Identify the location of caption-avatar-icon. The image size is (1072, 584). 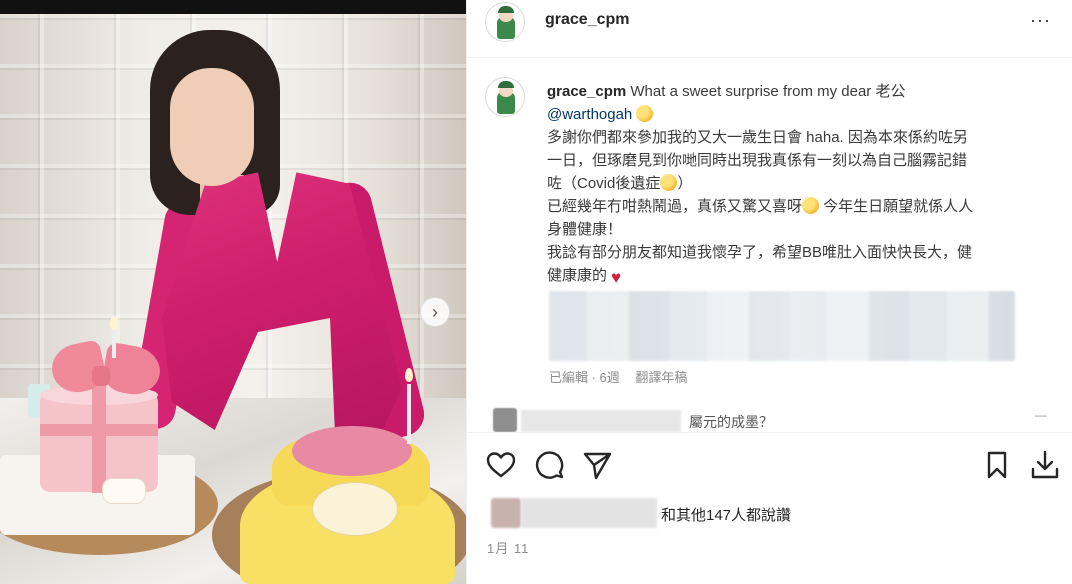
(505, 97).